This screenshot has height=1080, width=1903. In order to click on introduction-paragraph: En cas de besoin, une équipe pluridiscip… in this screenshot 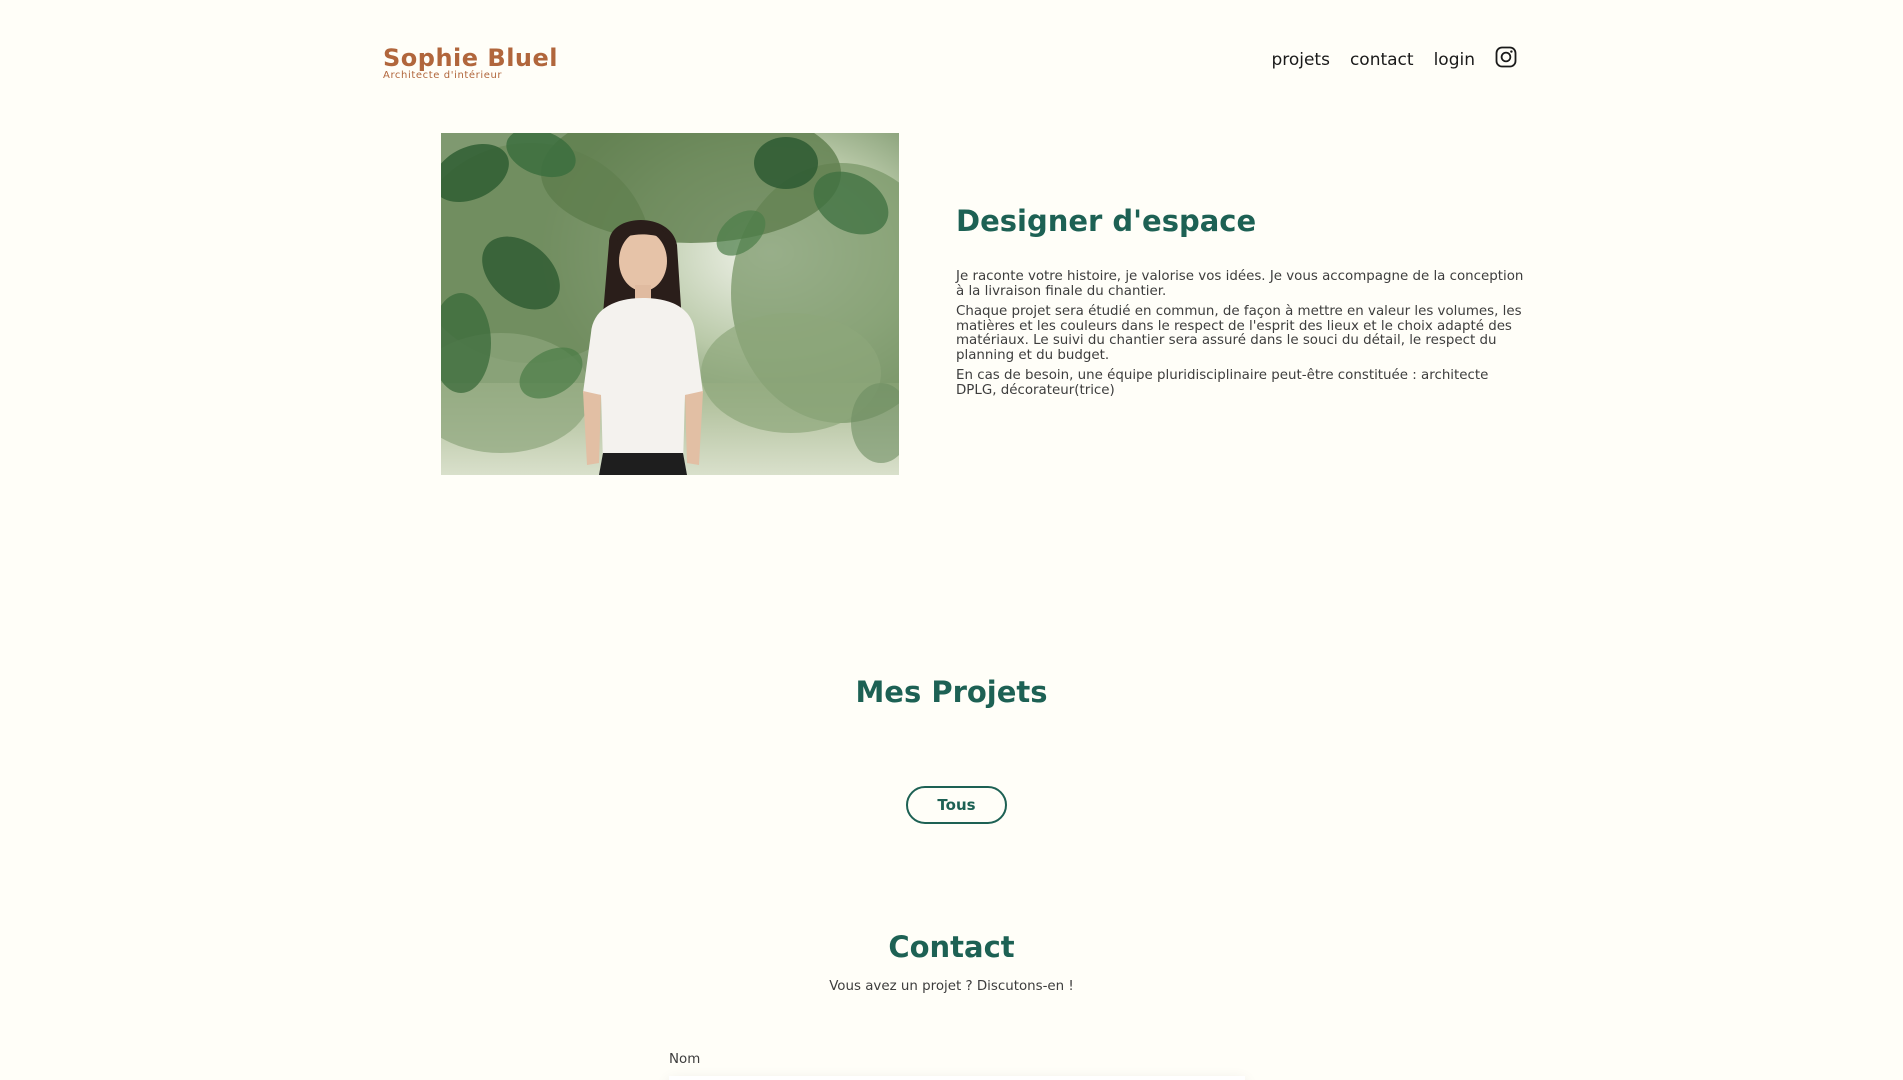, I will do `click(1222, 383)`.